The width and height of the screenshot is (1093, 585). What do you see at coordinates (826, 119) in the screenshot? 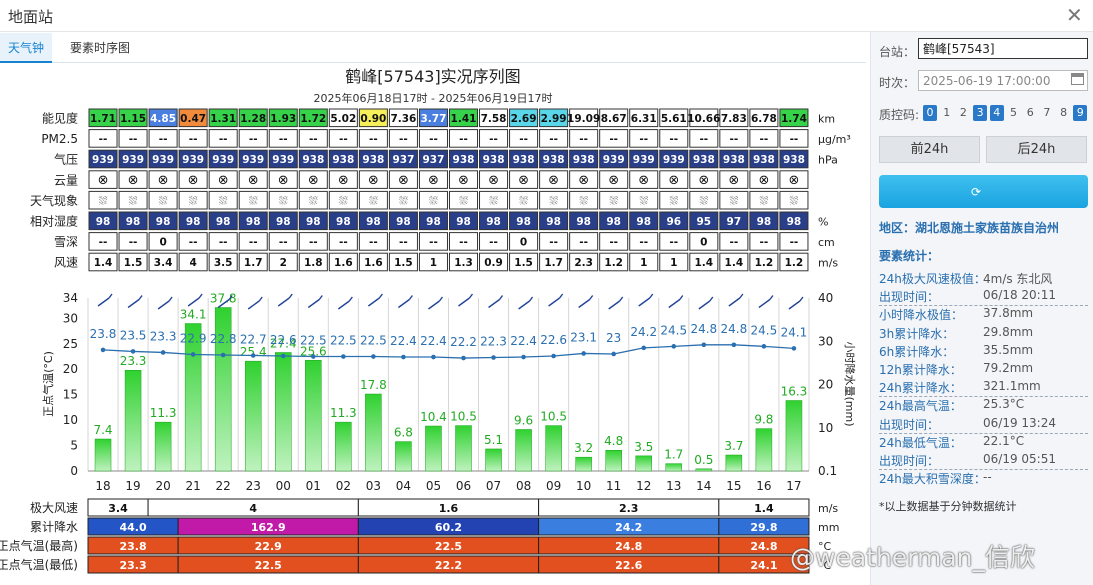
I see `row-unit: km` at bounding box center [826, 119].